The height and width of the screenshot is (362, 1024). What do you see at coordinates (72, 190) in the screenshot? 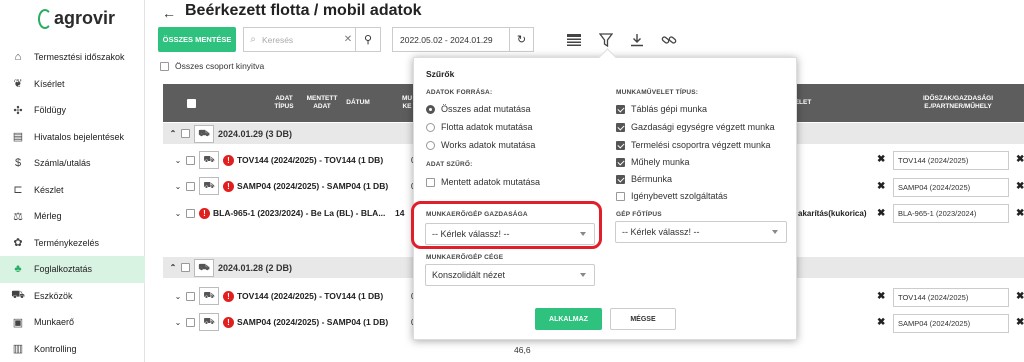
I see `sidebar-item-keszlet: ⊏ Készlet` at bounding box center [72, 190].